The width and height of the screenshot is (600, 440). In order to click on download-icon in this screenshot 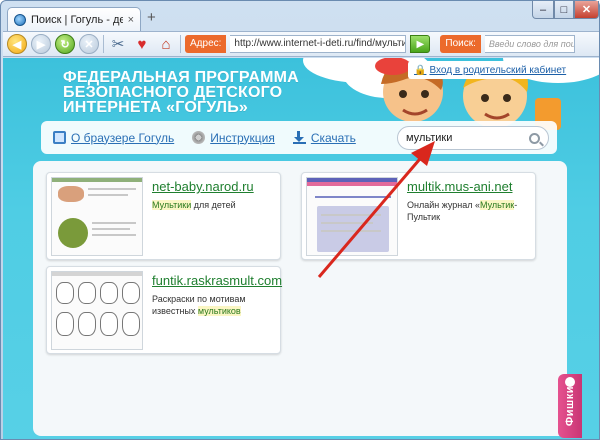, I will do `click(299, 137)`.